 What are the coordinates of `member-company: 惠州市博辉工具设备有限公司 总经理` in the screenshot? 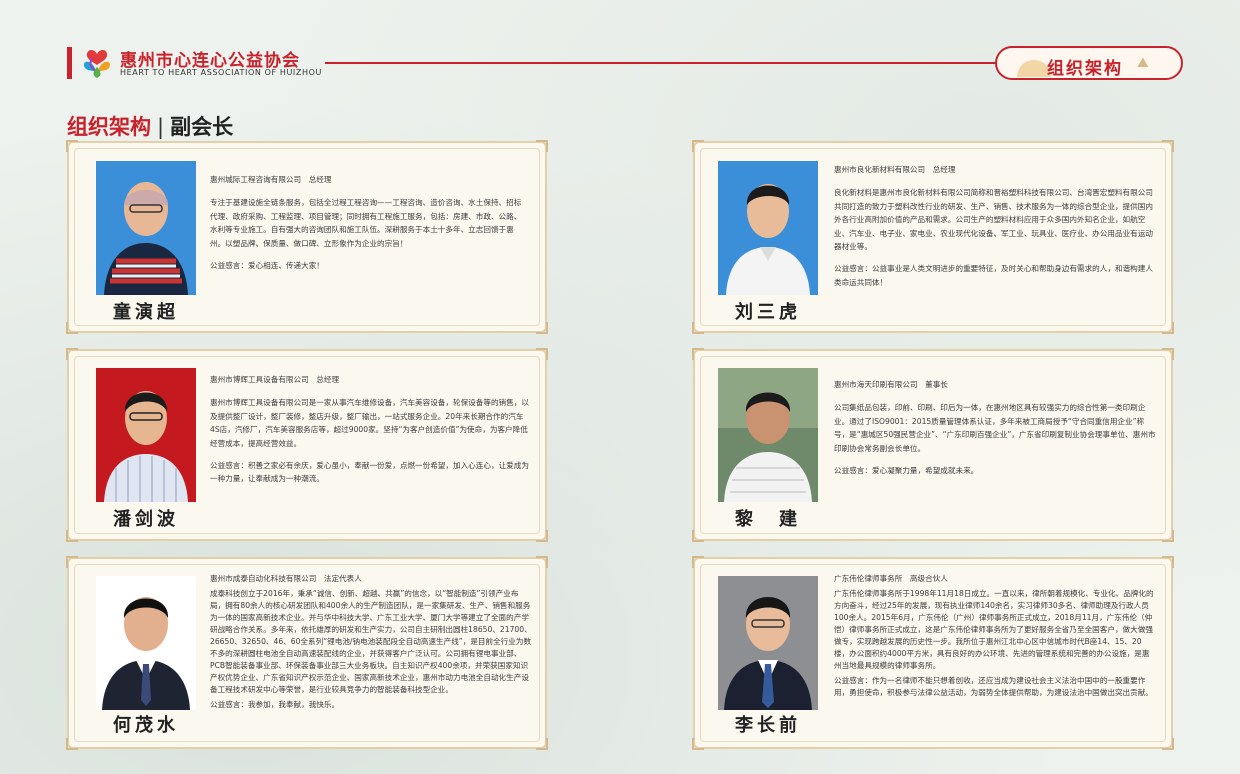 It's located at (275, 379).